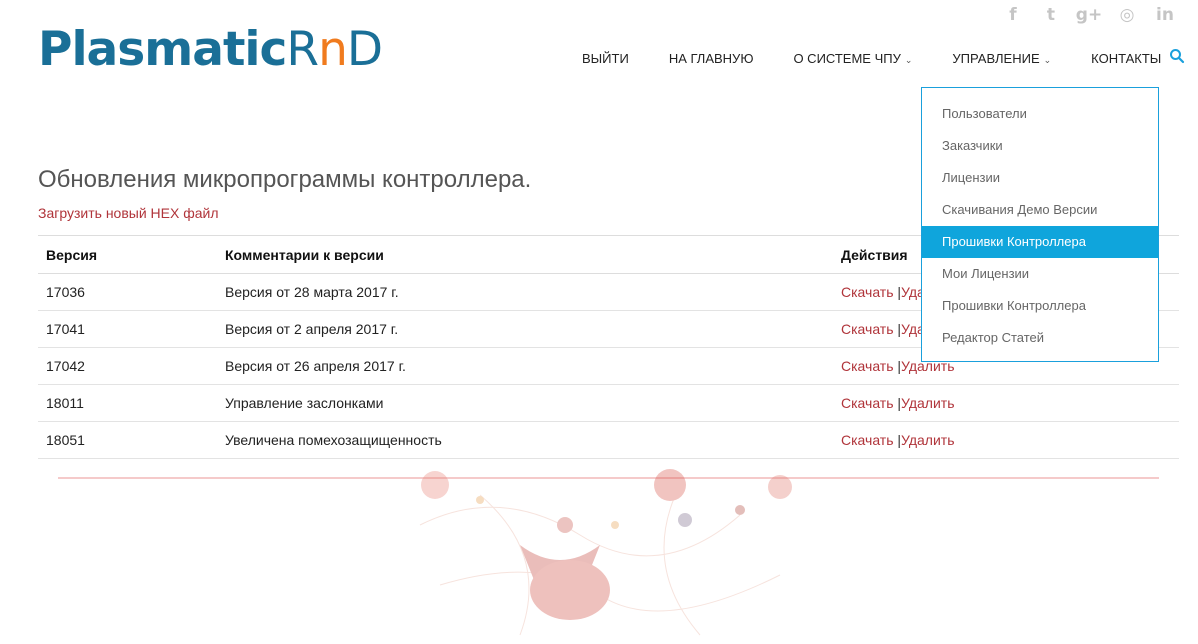 This screenshot has width=1198, height=644. Describe the element at coordinates (1177, 56) in the screenshot. I see `search-icon` at that location.